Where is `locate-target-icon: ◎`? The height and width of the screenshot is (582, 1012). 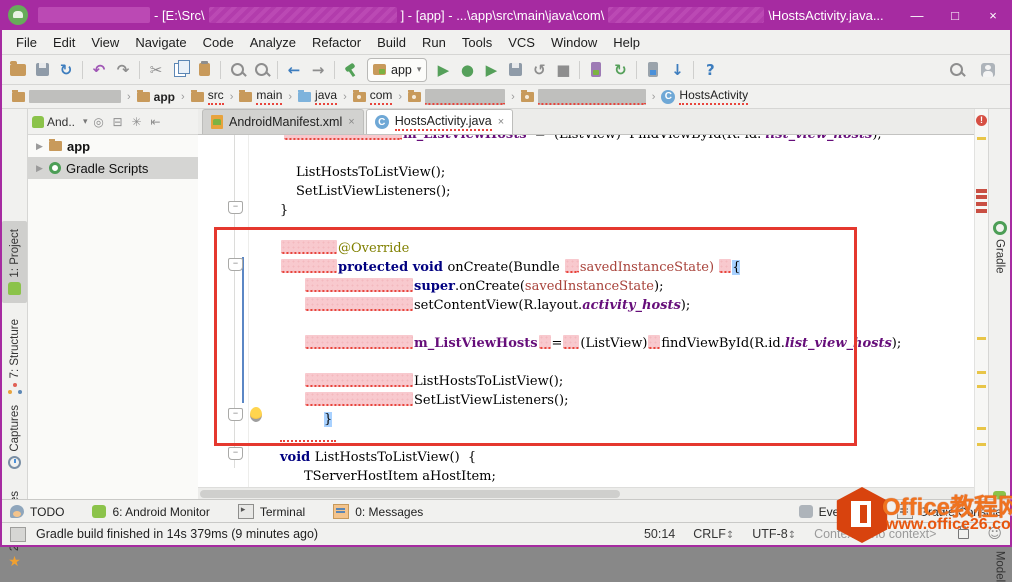
locate-target-icon: ◎ is located at coordinates (99, 122).